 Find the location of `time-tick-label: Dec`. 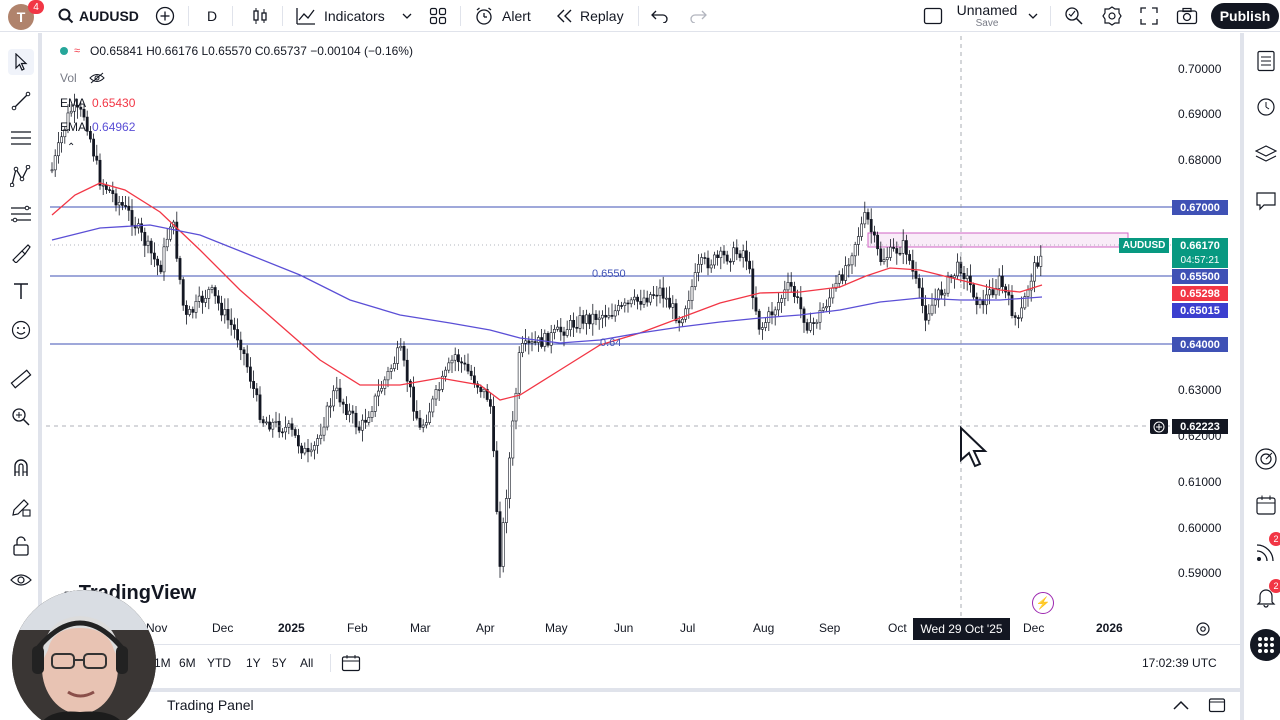

time-tick-label: Dec is located at coordinates (1034, 628).